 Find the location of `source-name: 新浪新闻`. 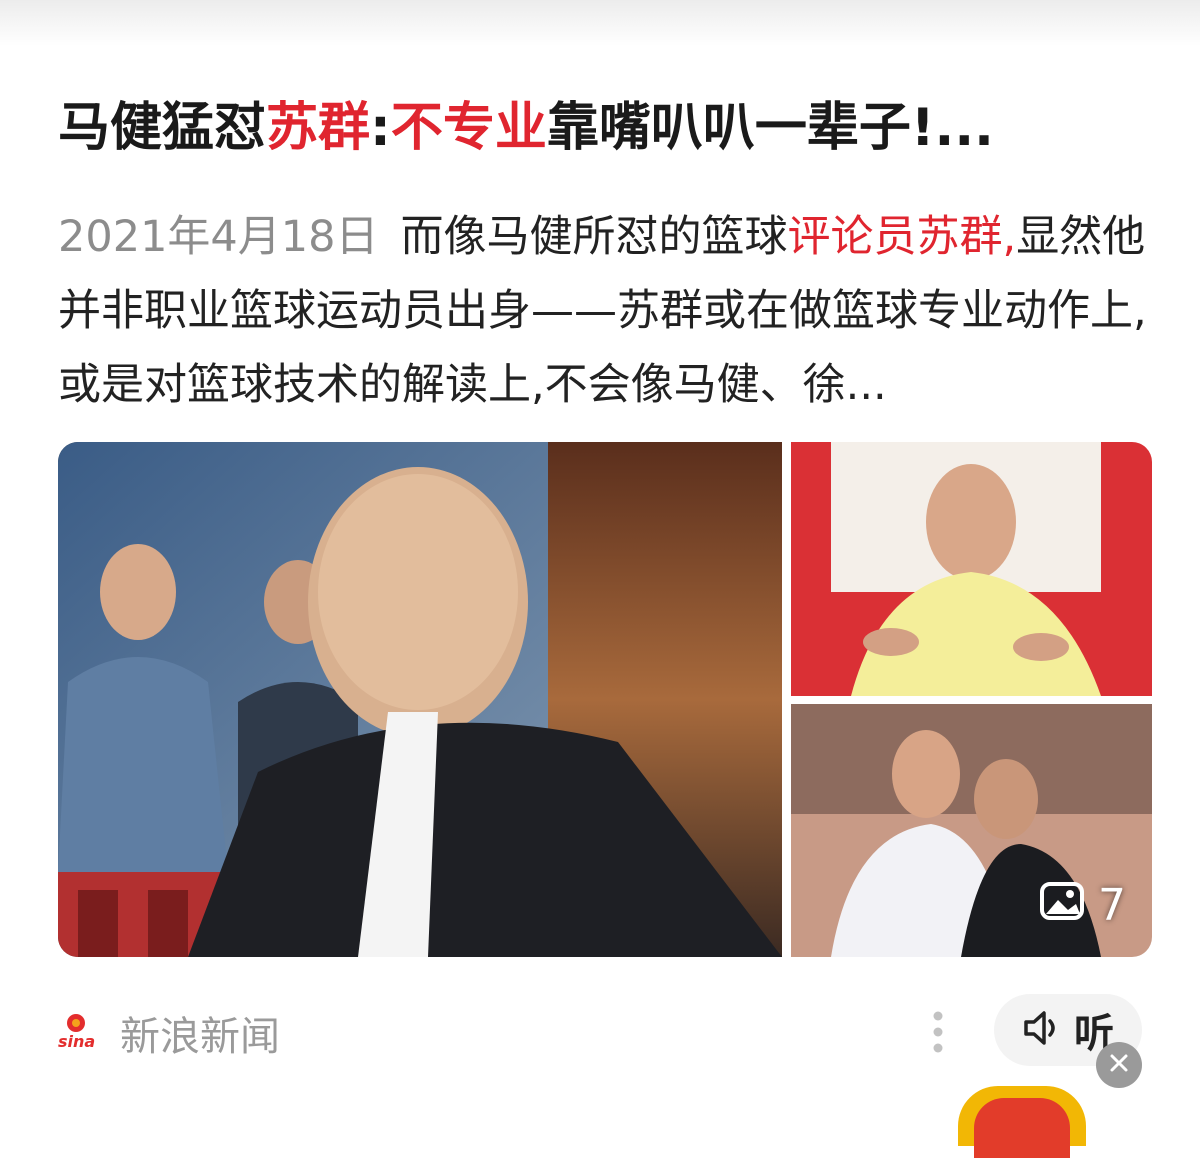

source-name: 新浪新闻 is located at coordinates (200, 1037).